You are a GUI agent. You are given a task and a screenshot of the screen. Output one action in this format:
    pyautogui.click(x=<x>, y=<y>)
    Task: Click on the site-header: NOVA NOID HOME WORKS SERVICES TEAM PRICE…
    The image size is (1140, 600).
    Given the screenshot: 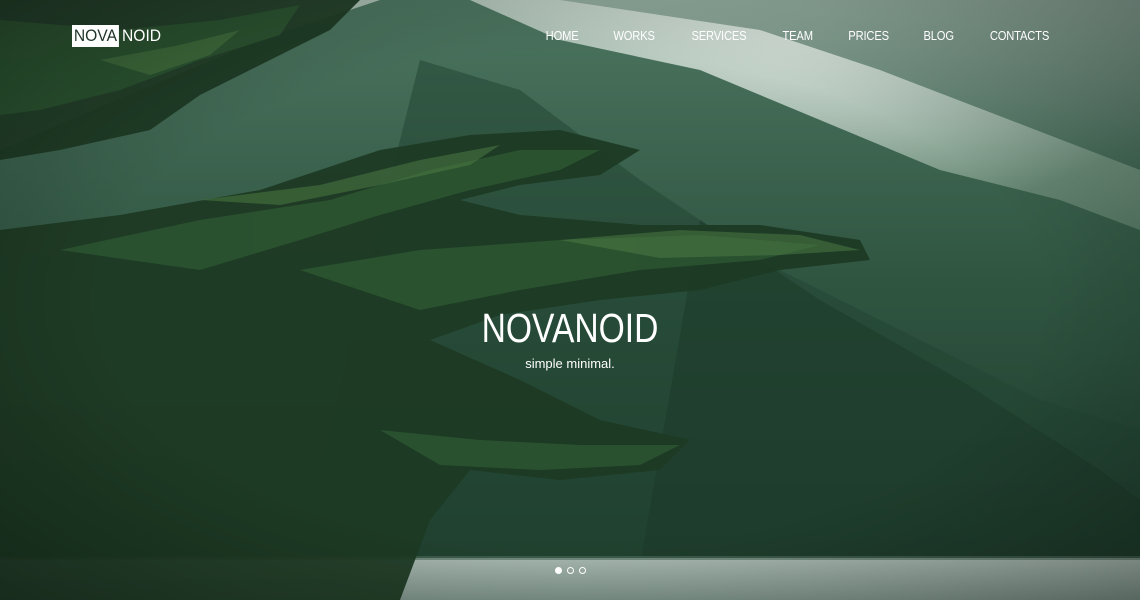 What is the action you would take?
    pyautogui.click(x=570, y=36)
    